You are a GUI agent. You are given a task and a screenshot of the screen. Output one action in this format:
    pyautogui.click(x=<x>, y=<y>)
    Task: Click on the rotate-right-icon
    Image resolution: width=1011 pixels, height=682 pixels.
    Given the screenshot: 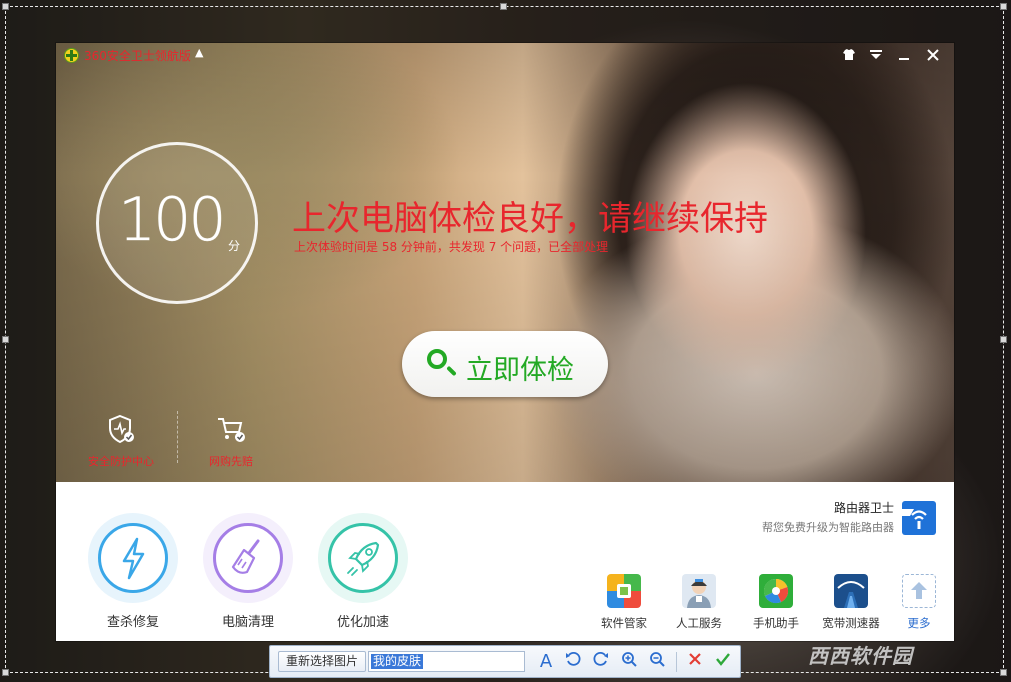 What is the action you would take?
    pyautogui.click(x=601, y=662)
    